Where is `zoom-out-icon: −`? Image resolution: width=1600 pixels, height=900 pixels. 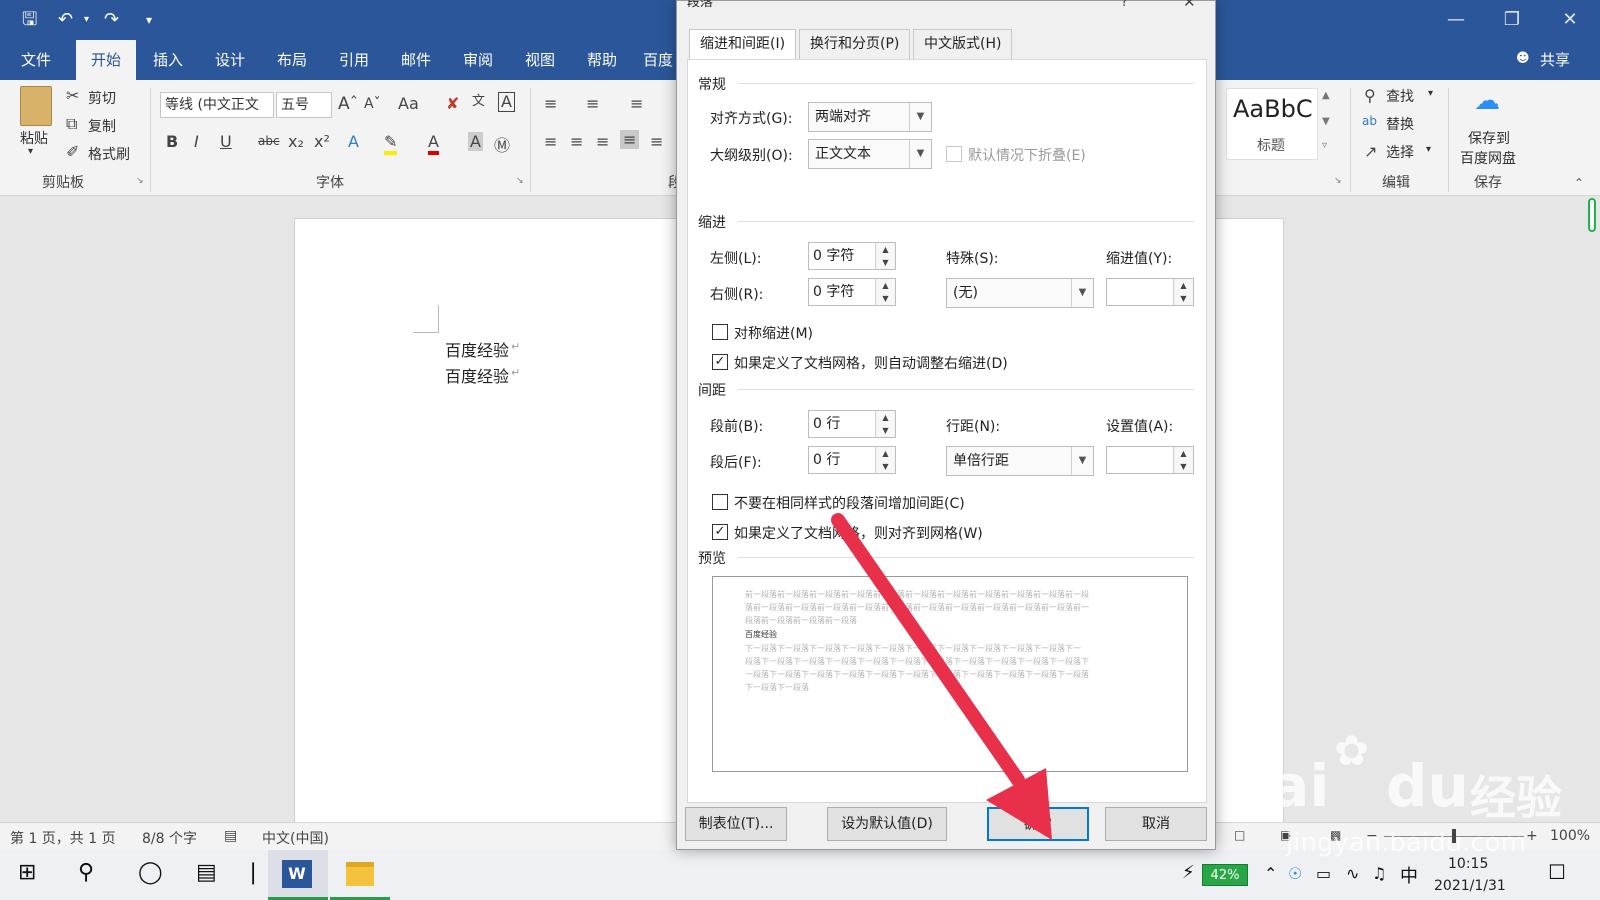
zoom-out-icon: − is located at coordinates (1372, 836).